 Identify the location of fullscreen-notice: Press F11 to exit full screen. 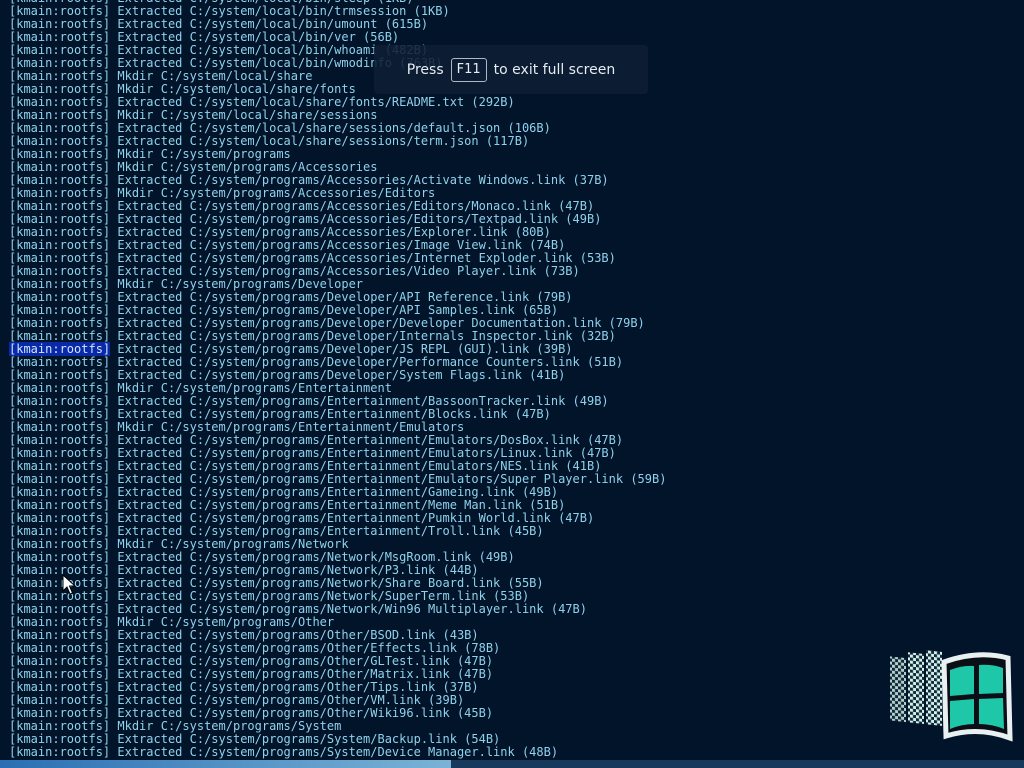
(511, 69).